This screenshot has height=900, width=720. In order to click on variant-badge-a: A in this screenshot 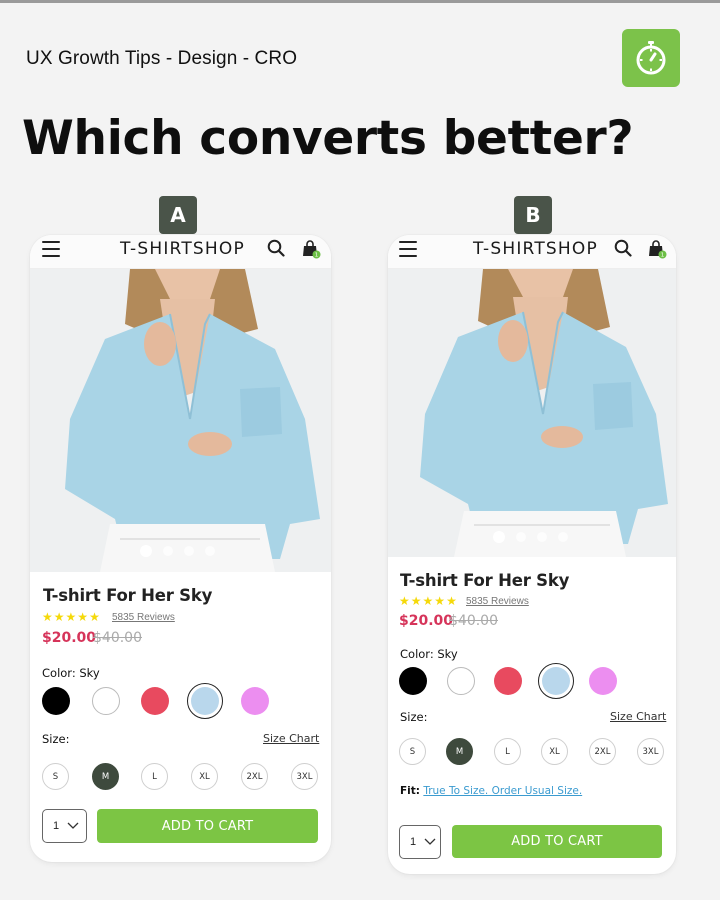, I will do `click(178, 215)`.